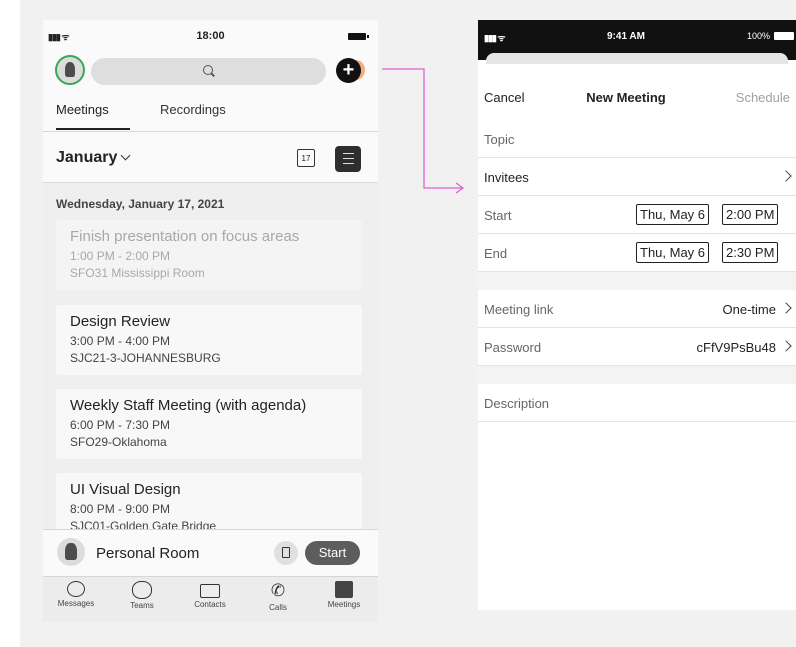 This screenshot has width=796, height=647. I want to click on status-time: 18:00, so click(210, 36).